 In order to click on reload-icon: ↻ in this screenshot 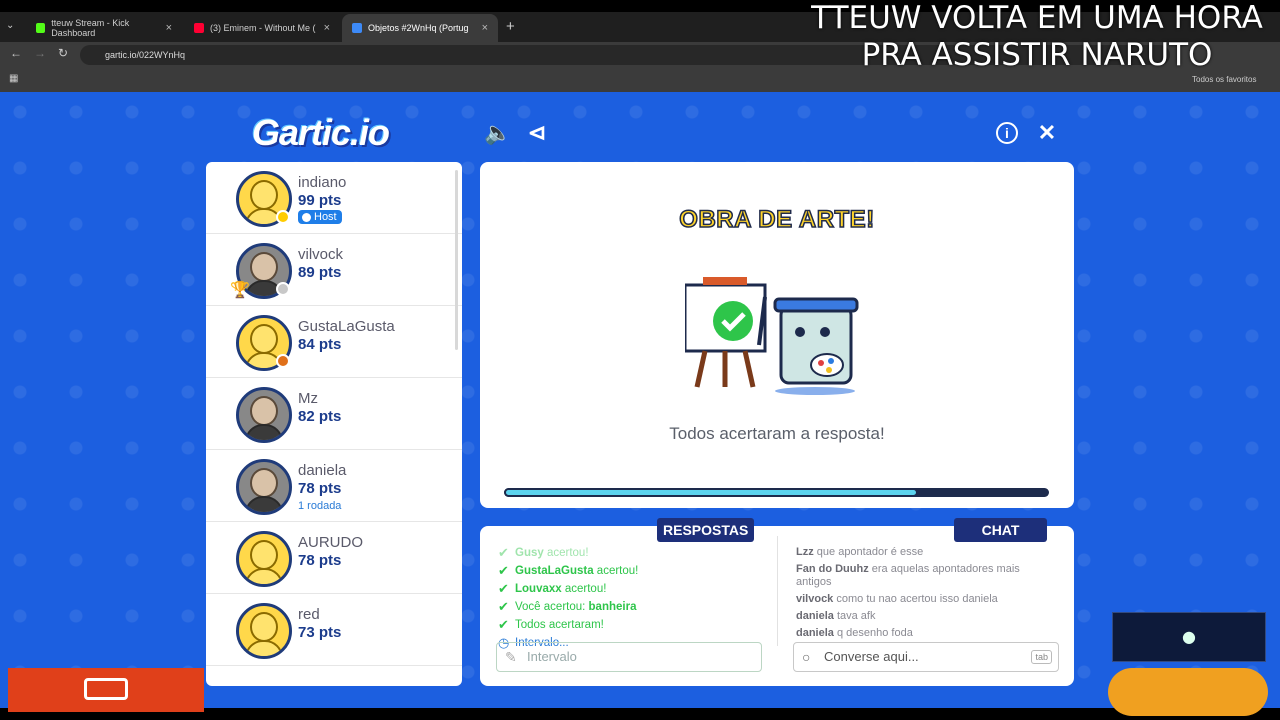, I will do `click(63, 53)`.